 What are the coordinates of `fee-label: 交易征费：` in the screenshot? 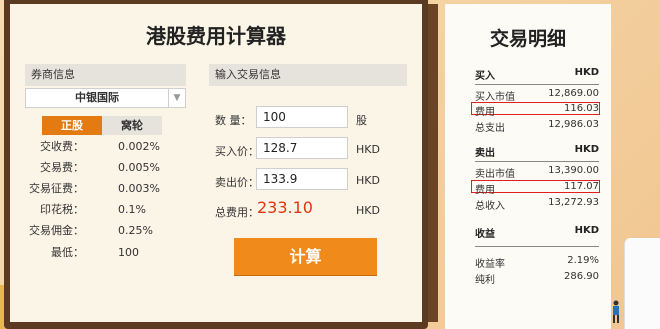 It's located at (56, 188).